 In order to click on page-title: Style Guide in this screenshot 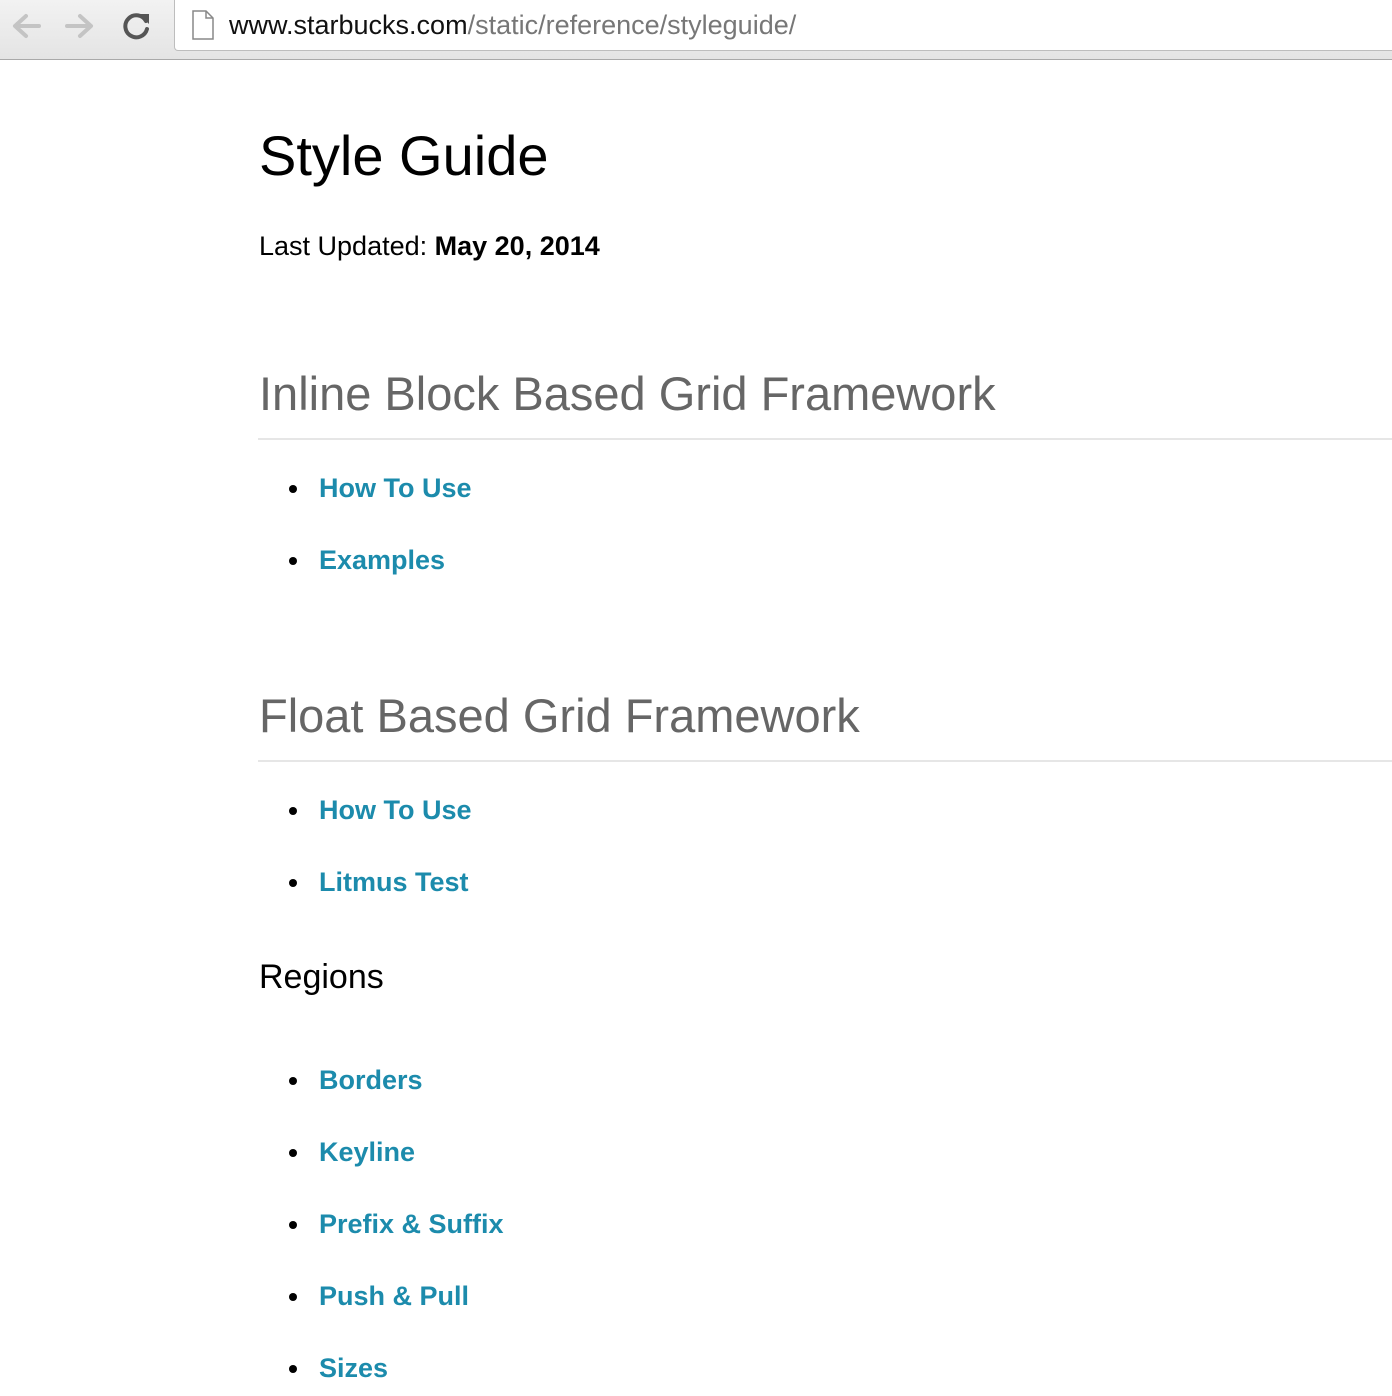, I will do `click(404, 155)`.